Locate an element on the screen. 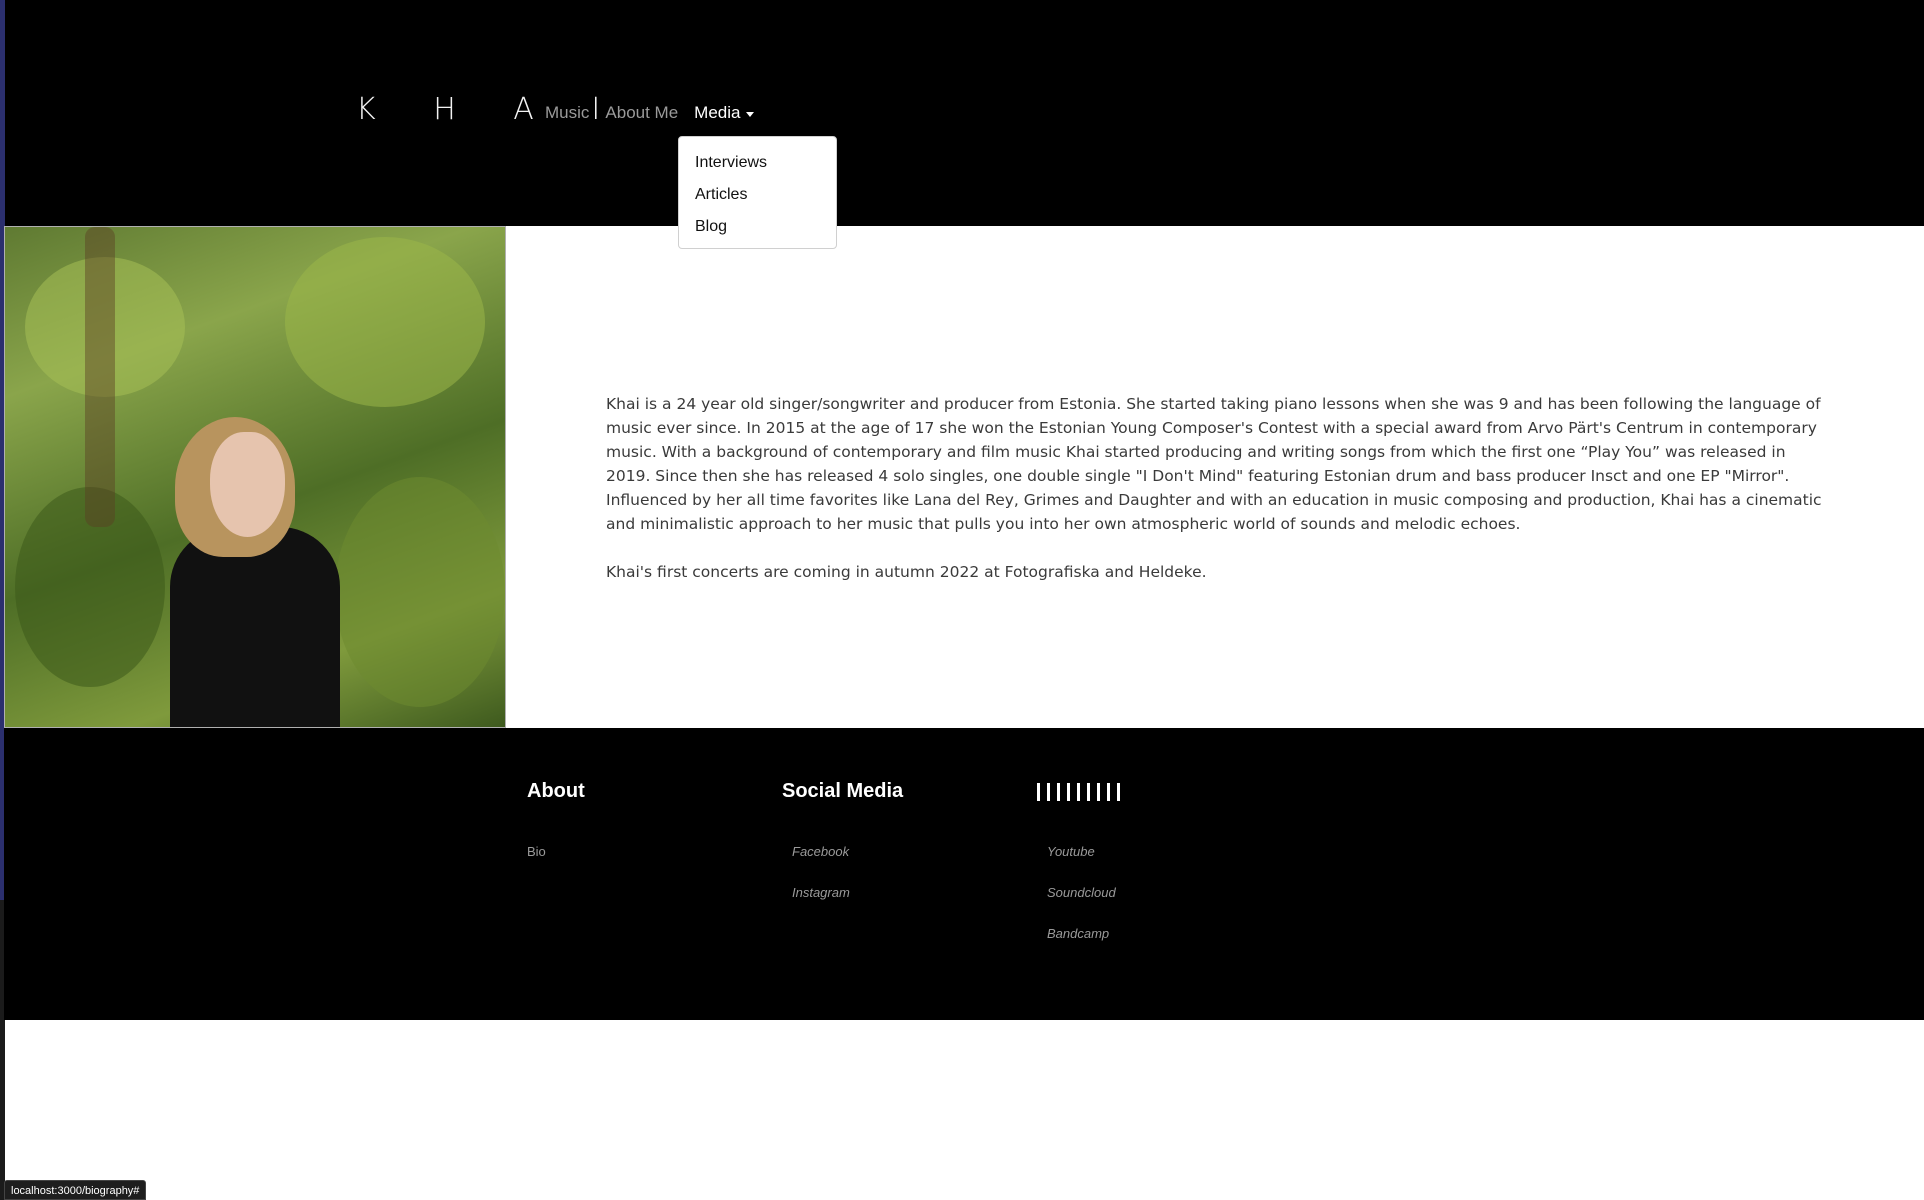 This screenshot has width=1924, height=1200. nav-media-label: Media is located at coordinates (717, 112).